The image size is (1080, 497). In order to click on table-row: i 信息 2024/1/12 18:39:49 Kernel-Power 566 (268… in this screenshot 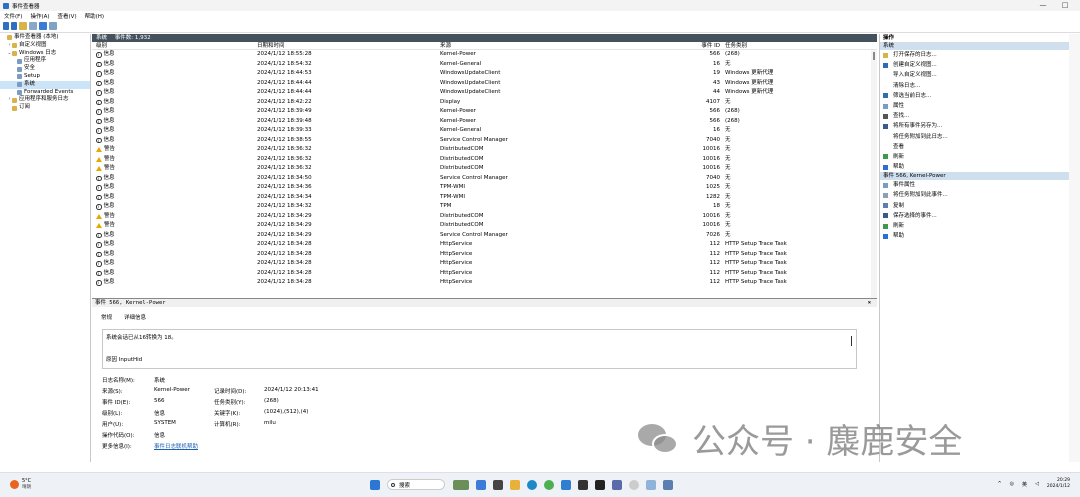, I will do `click(484, 112)`.